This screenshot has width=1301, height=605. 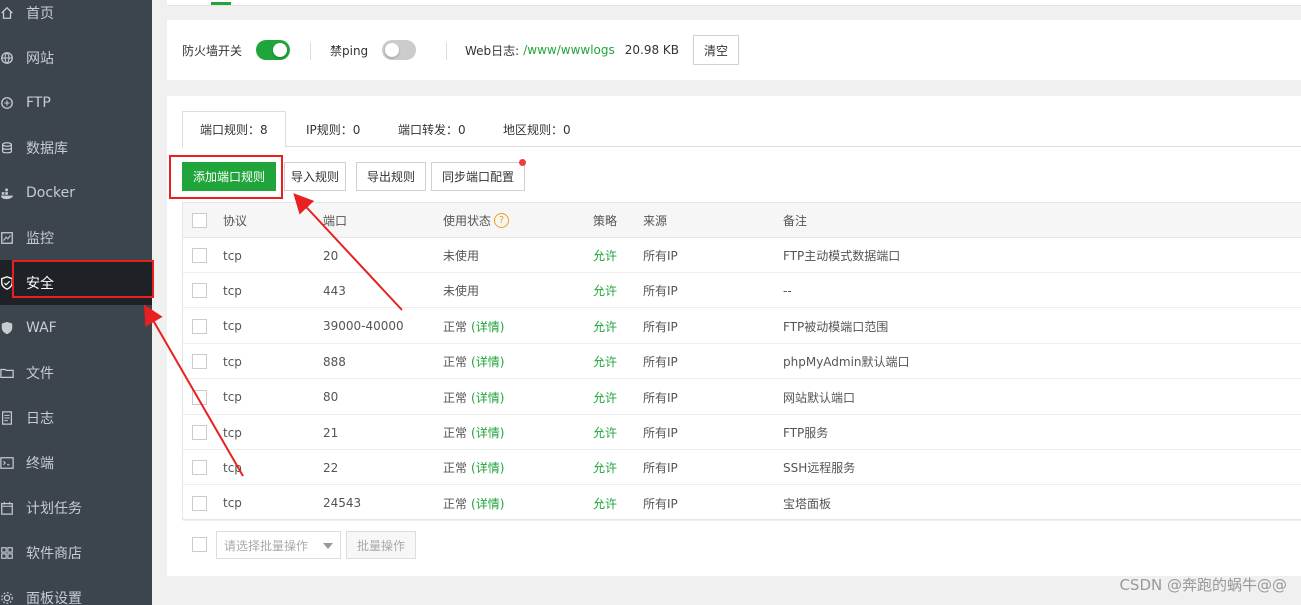 I want to click on weblog-path-link: /www/wwwlogs, so click(x=569, y=50).